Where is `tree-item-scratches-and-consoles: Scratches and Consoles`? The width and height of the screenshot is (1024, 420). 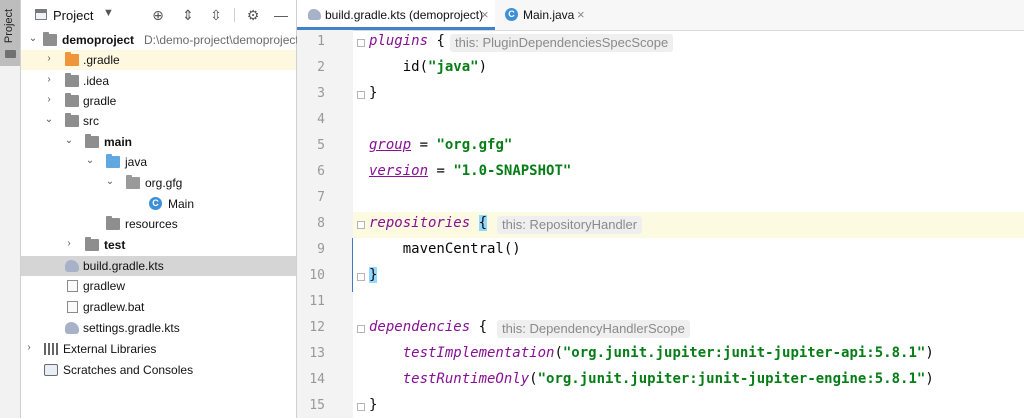 tree-item-scratches-and-consoles: Scratches and Consoles is located at coordinates (158, 370).